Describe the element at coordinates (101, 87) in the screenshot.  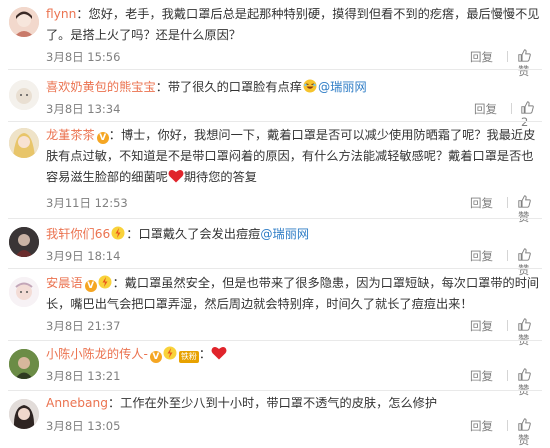
I see `comment-username: 喜欢奶黄包的熊宝宝` at that location.